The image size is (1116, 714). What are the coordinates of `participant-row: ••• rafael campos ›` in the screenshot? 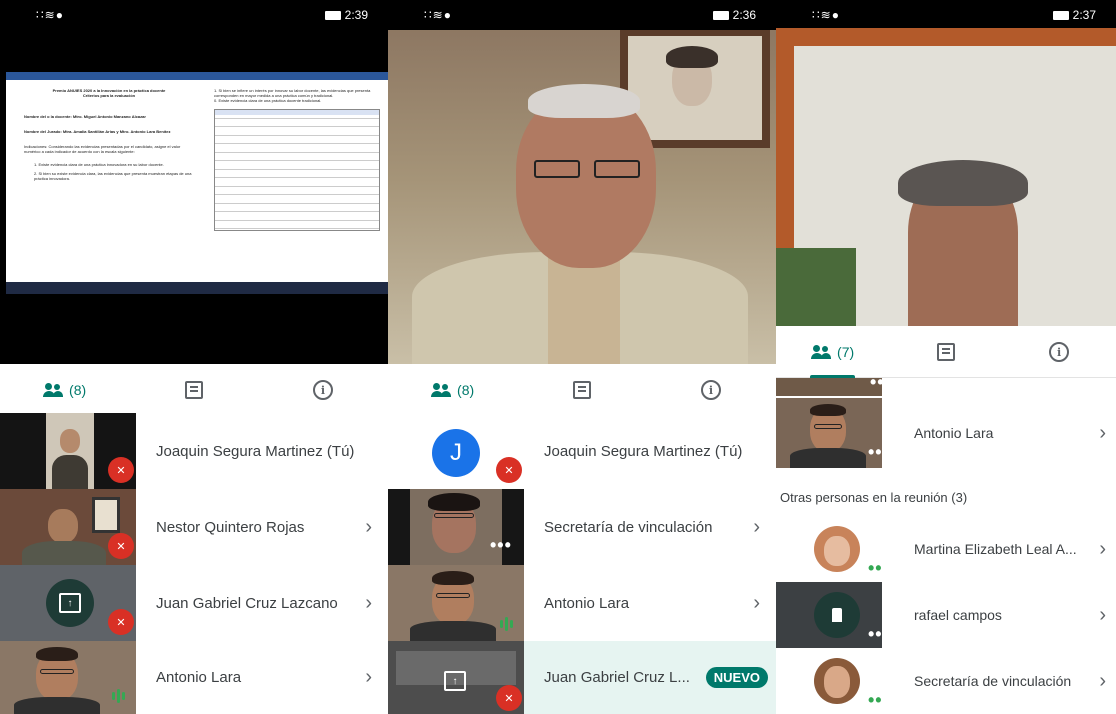 It's located at (946, 615).